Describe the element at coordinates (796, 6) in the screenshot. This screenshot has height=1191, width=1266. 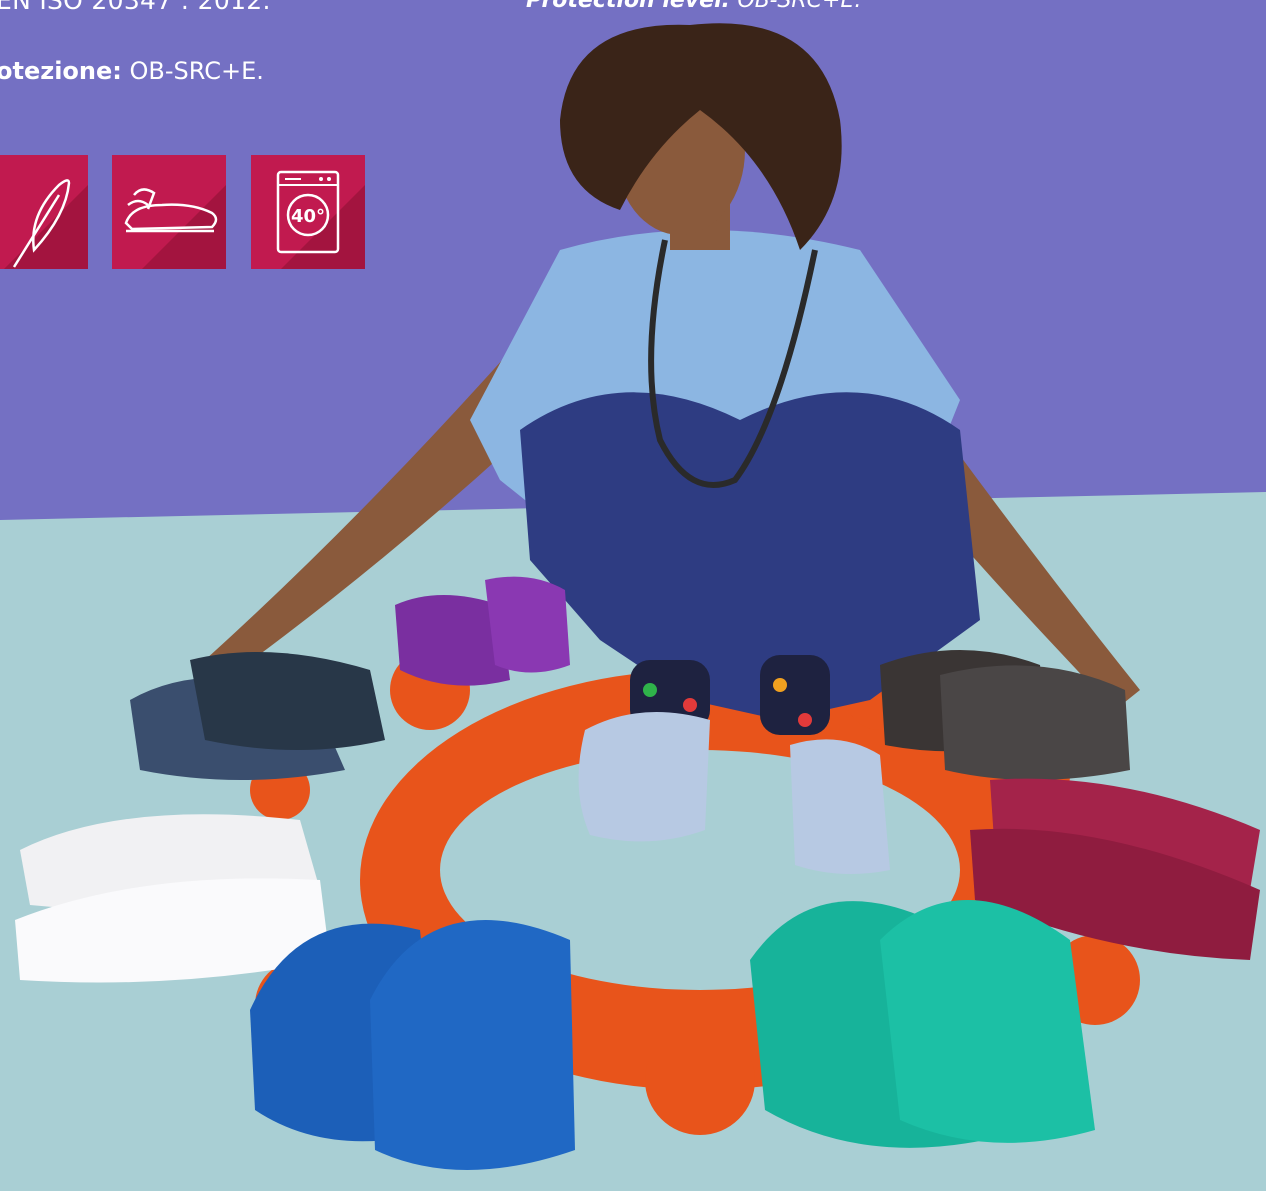
I see `protection-value: OB-SRC+E.` at that location.